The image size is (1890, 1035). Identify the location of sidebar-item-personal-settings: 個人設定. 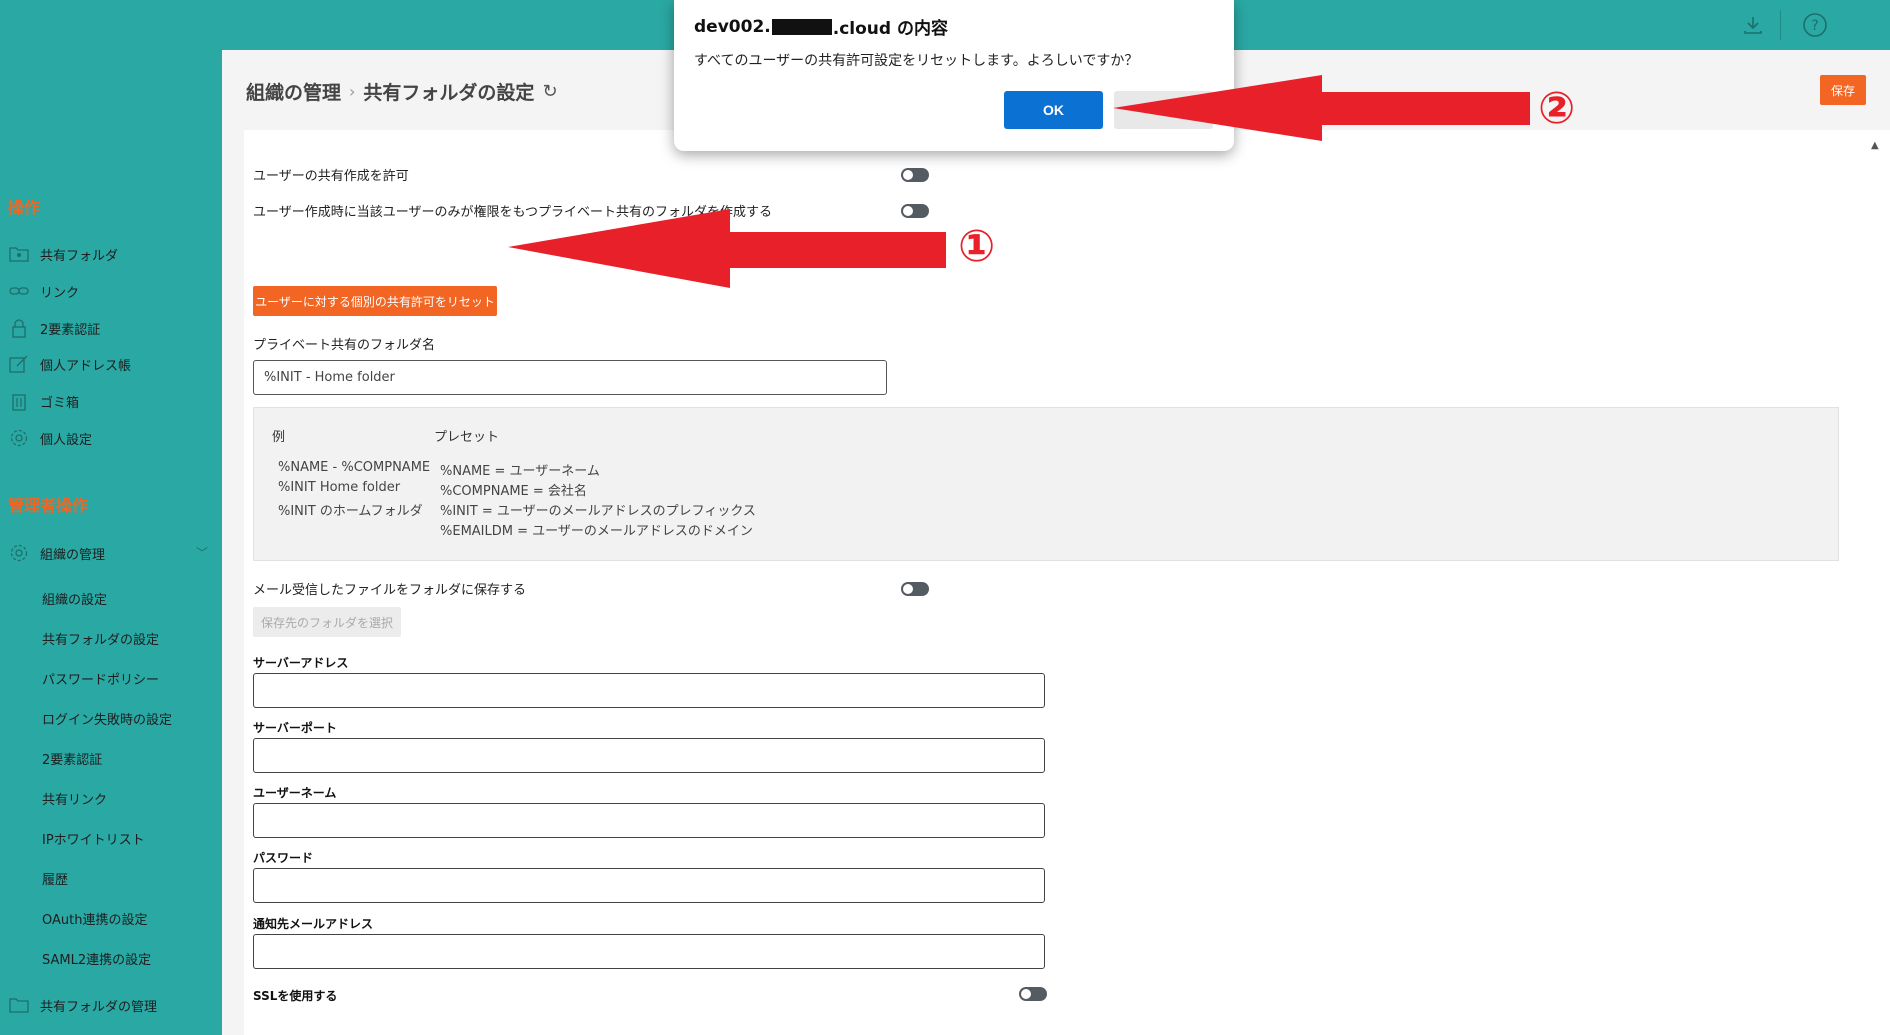
(113, 438).